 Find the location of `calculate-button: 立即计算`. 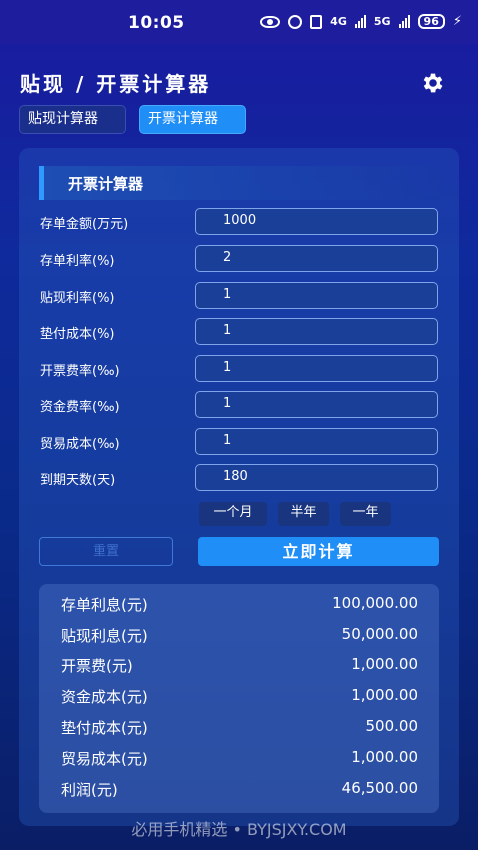

calculate-button: 立即计算 is located at coordinates (318, 551).